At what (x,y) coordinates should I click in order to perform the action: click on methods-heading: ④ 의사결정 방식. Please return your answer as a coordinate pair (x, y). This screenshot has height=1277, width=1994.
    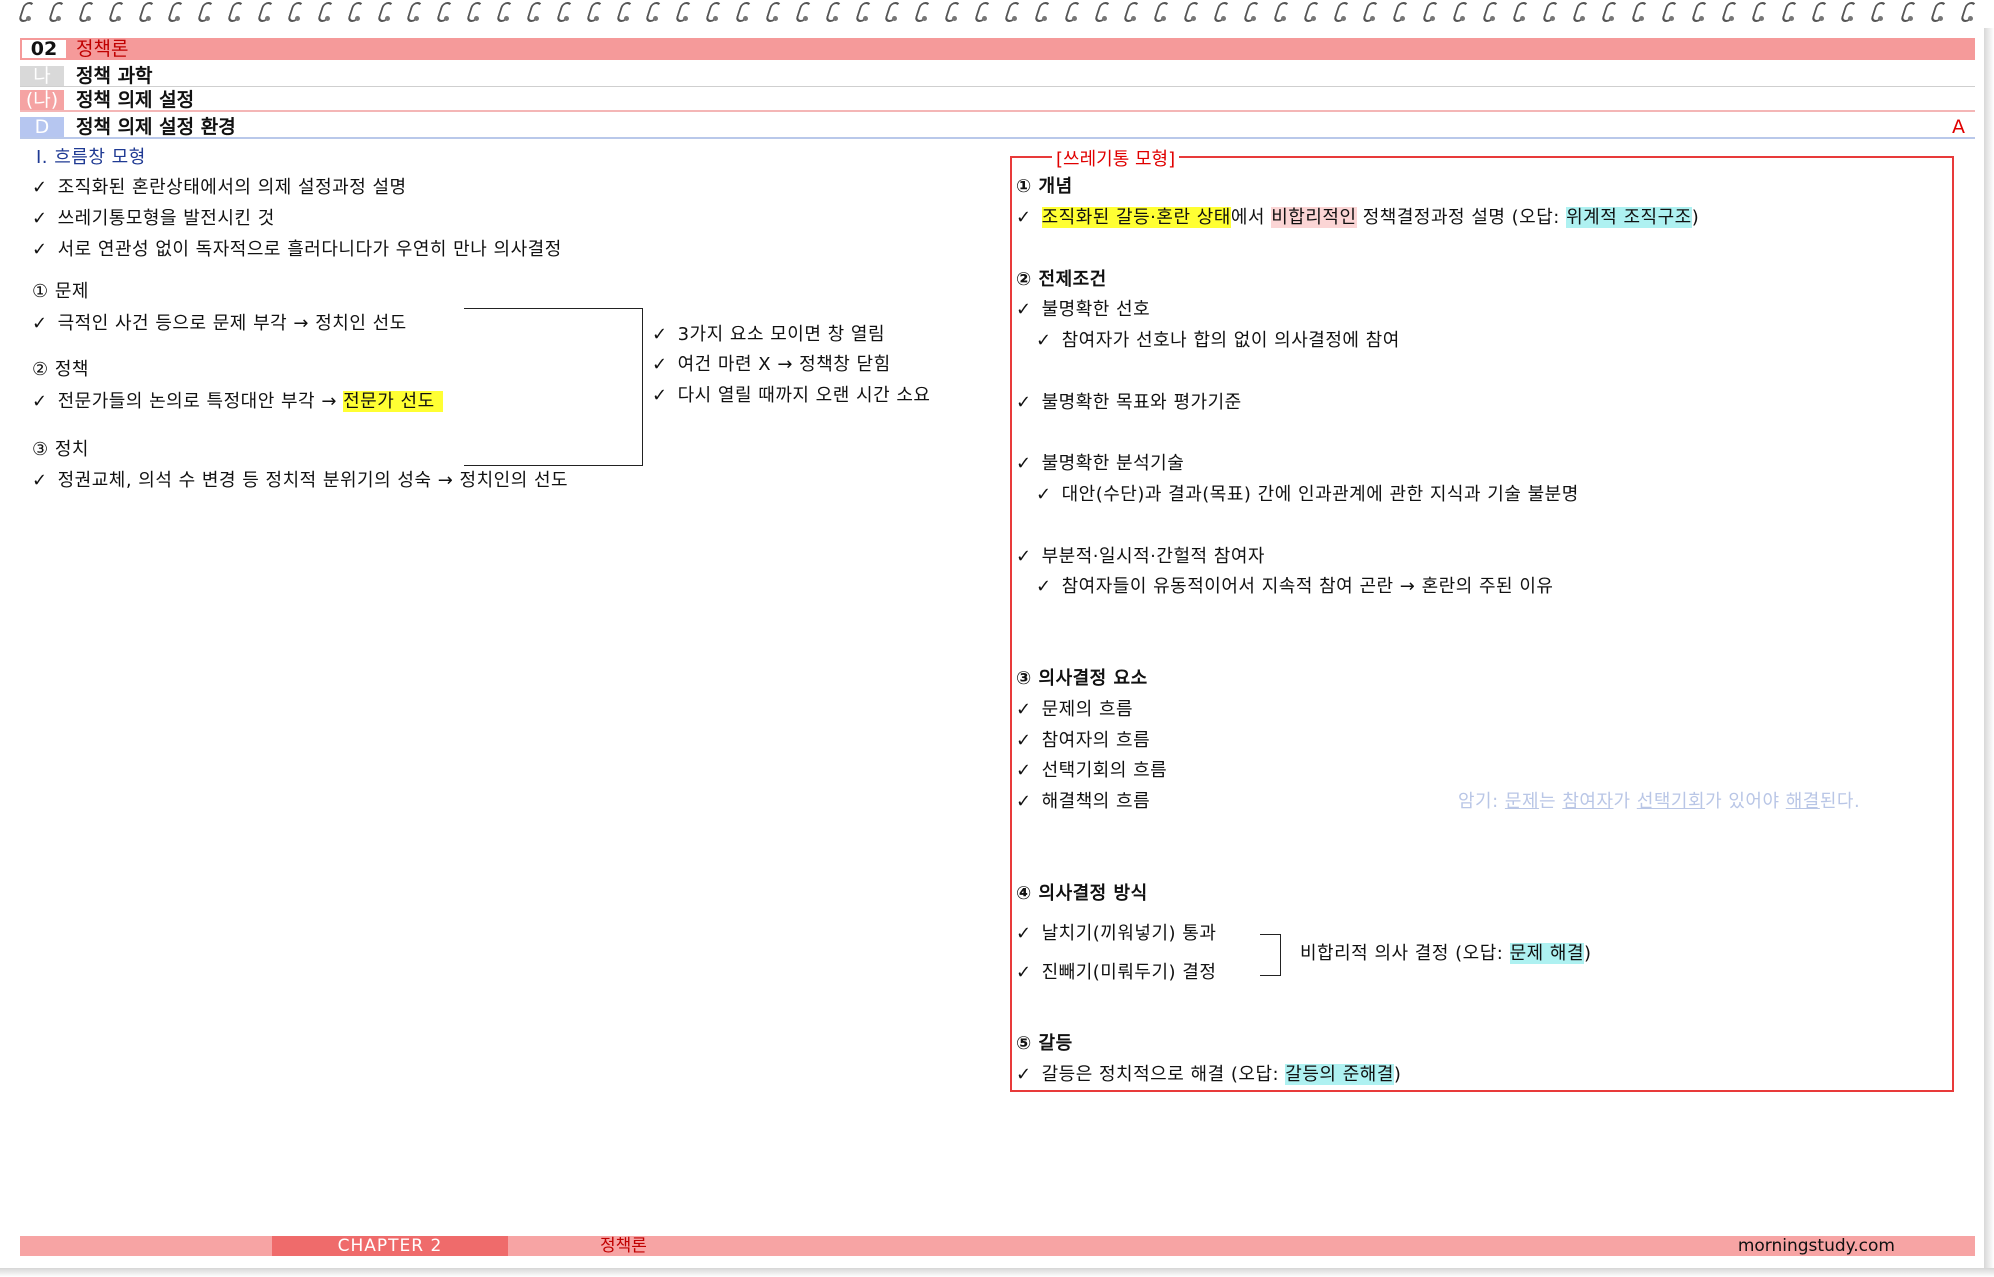
    Looking at the image, I should click on (1082, 893).